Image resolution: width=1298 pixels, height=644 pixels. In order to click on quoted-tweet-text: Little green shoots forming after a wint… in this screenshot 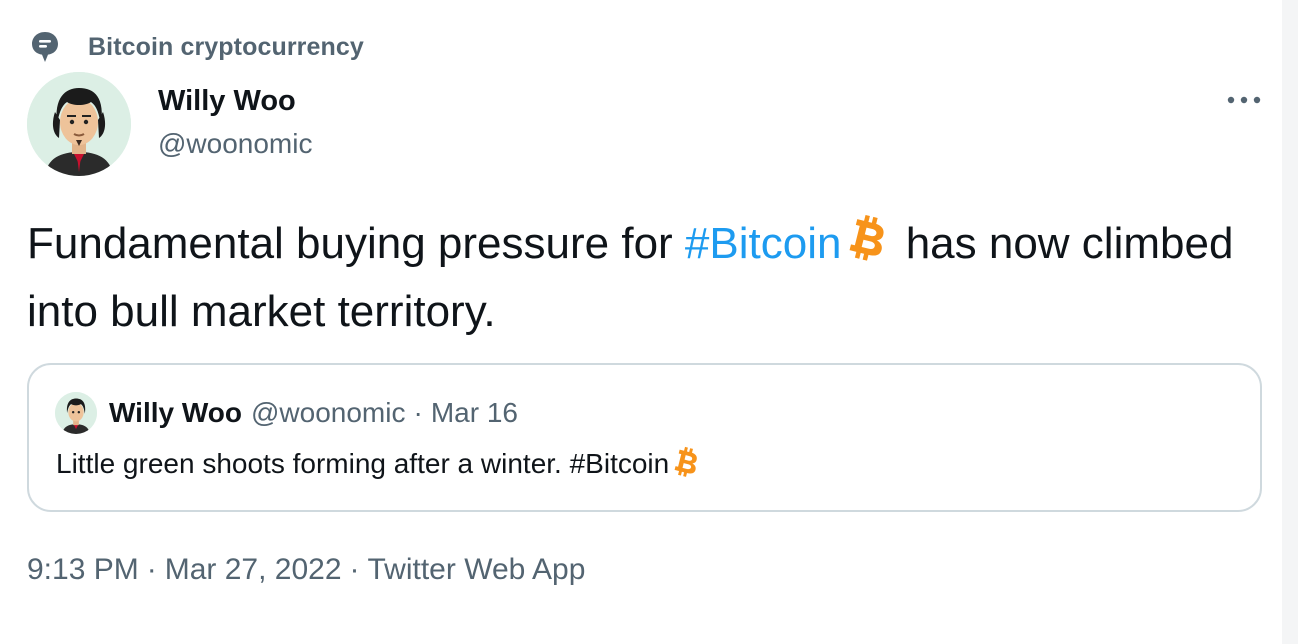, I will do `click(379, 467)`.